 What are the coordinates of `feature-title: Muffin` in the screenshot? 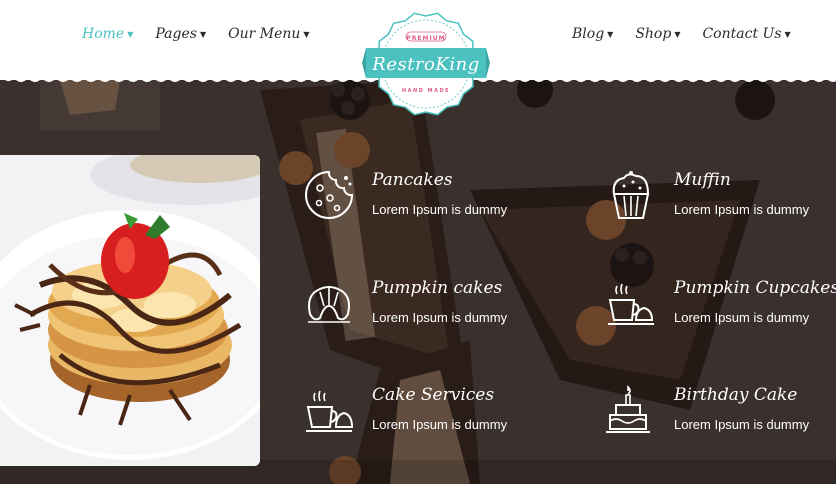 It's located at (702, 180).